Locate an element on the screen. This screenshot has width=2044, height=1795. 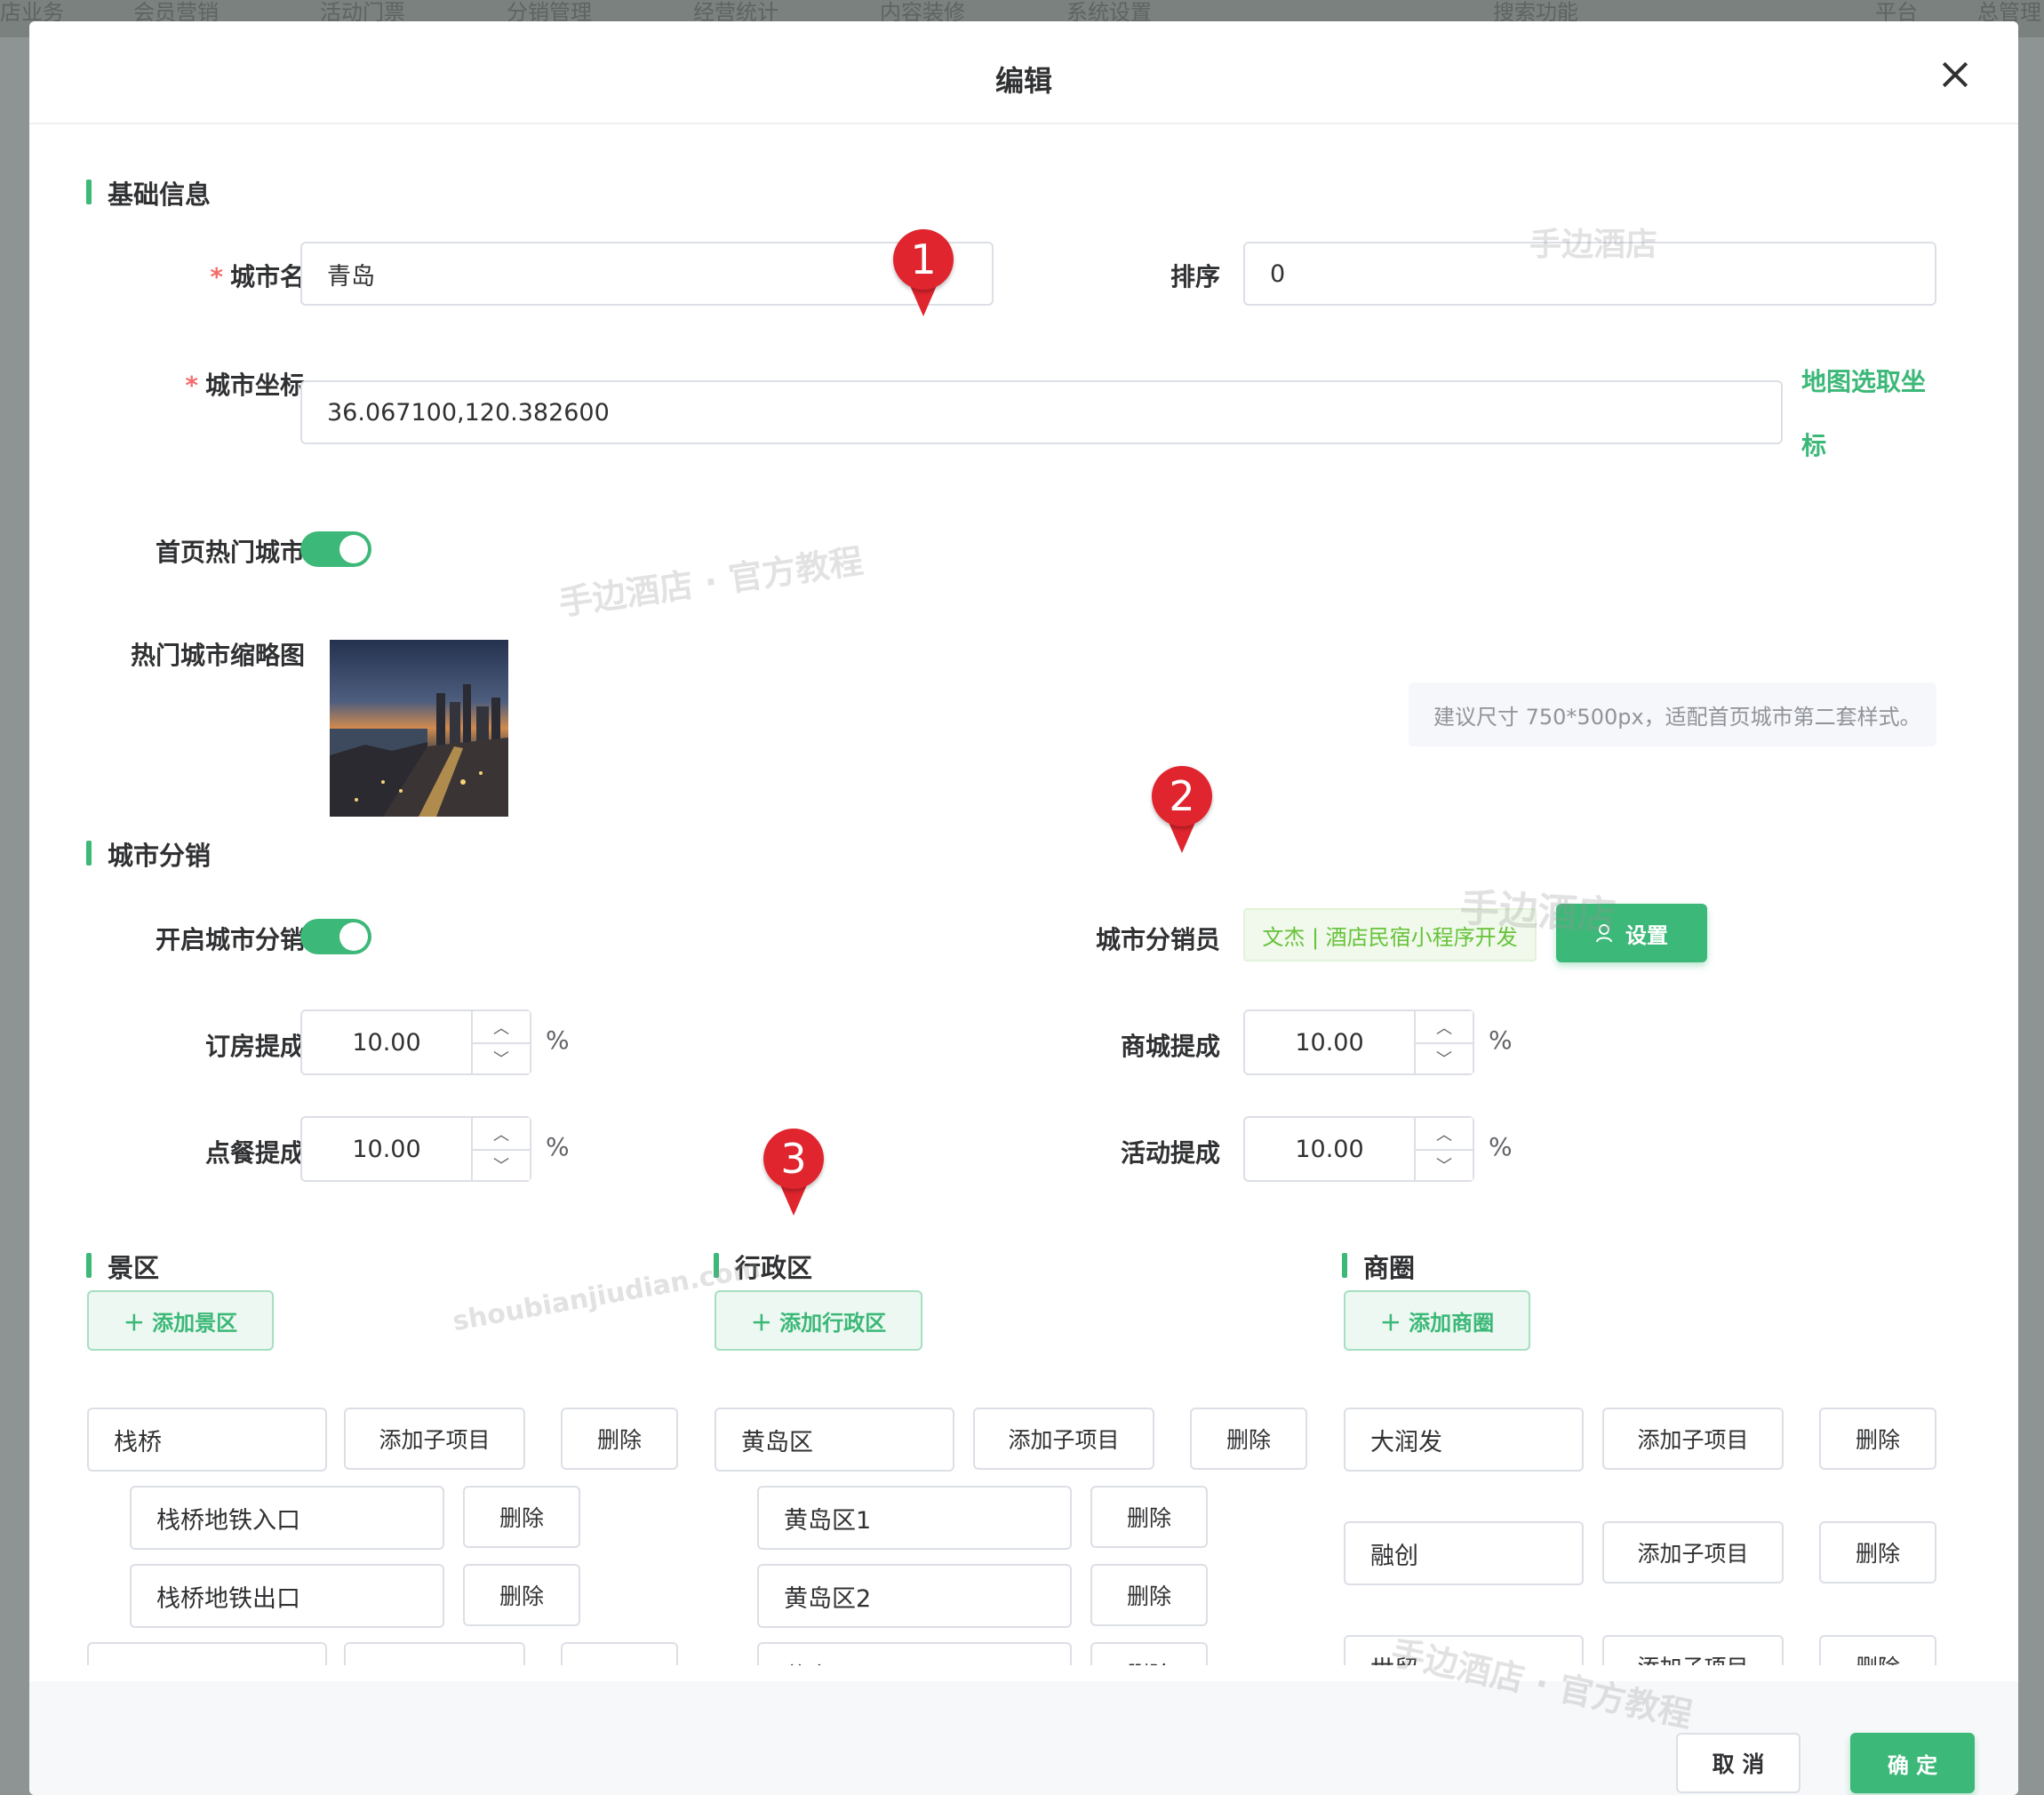
close-icon is located at coordinates (1955, 75).